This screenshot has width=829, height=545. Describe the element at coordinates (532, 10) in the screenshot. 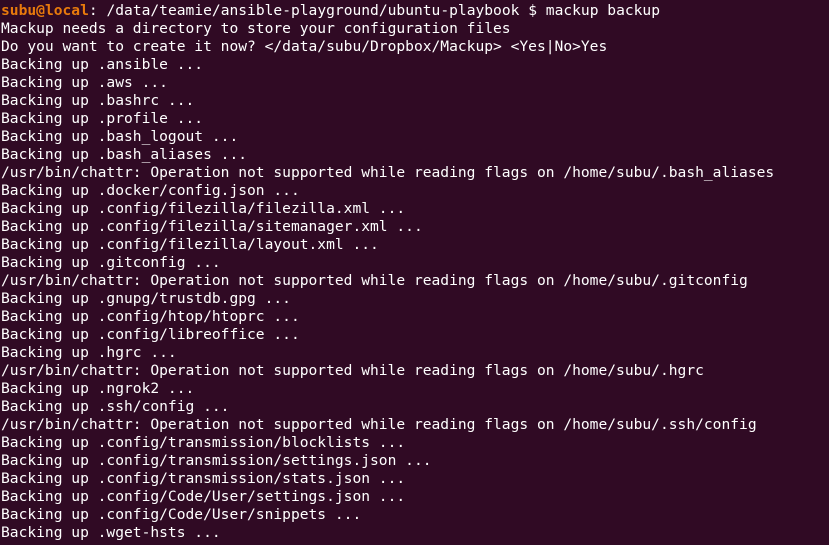

I see `prompt-symbol: $` at that location.